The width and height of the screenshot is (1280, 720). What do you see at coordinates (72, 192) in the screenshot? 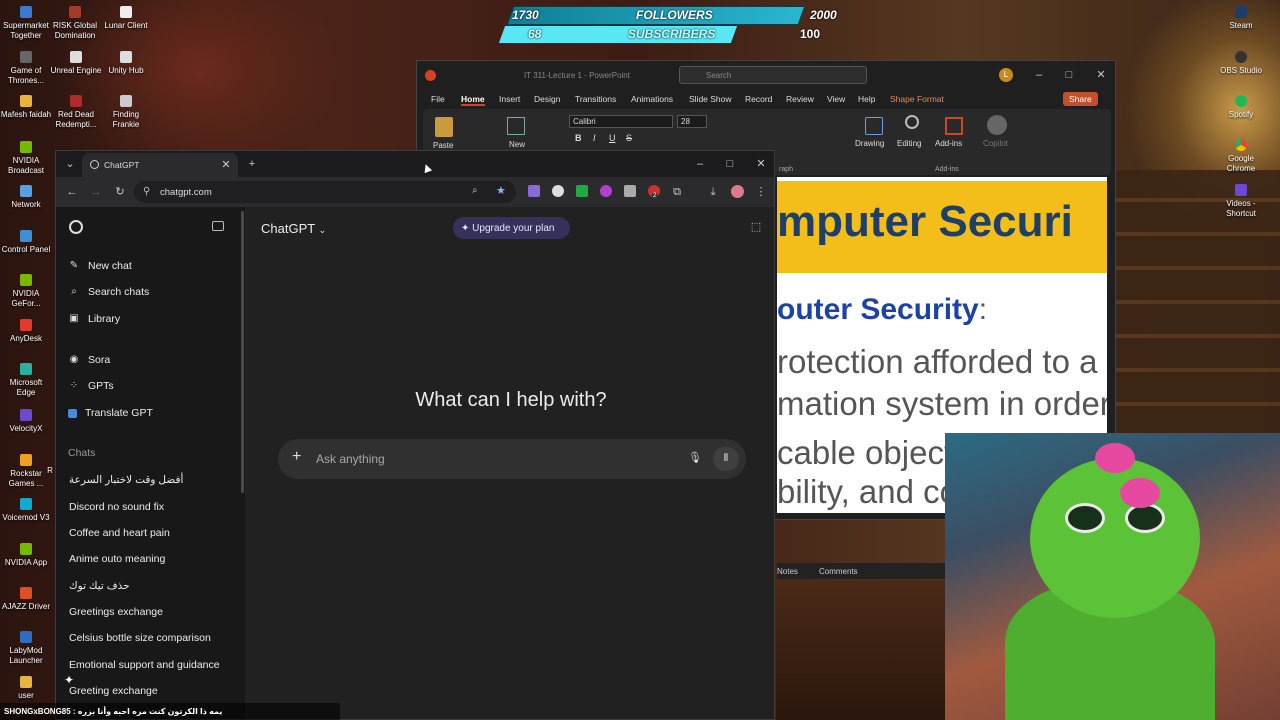
I see `back-icon: ←` at bounding box center [72, 192].